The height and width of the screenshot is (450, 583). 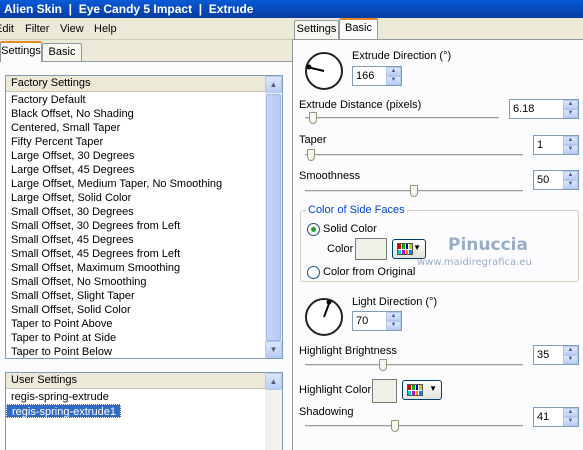 I want to click on smoothness-thumb, so click(x=414, y=191).